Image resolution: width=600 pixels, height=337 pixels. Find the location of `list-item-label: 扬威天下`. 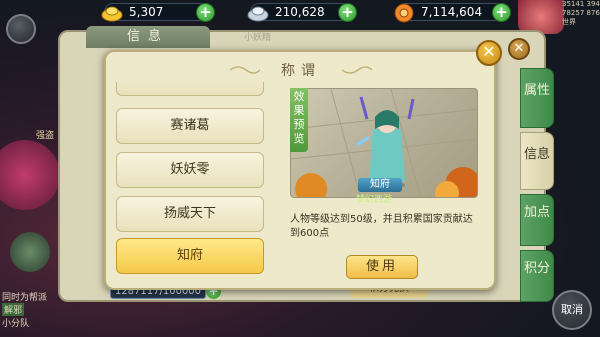

list-item-label: 扬威天下 is located at coordinates (189, 213).